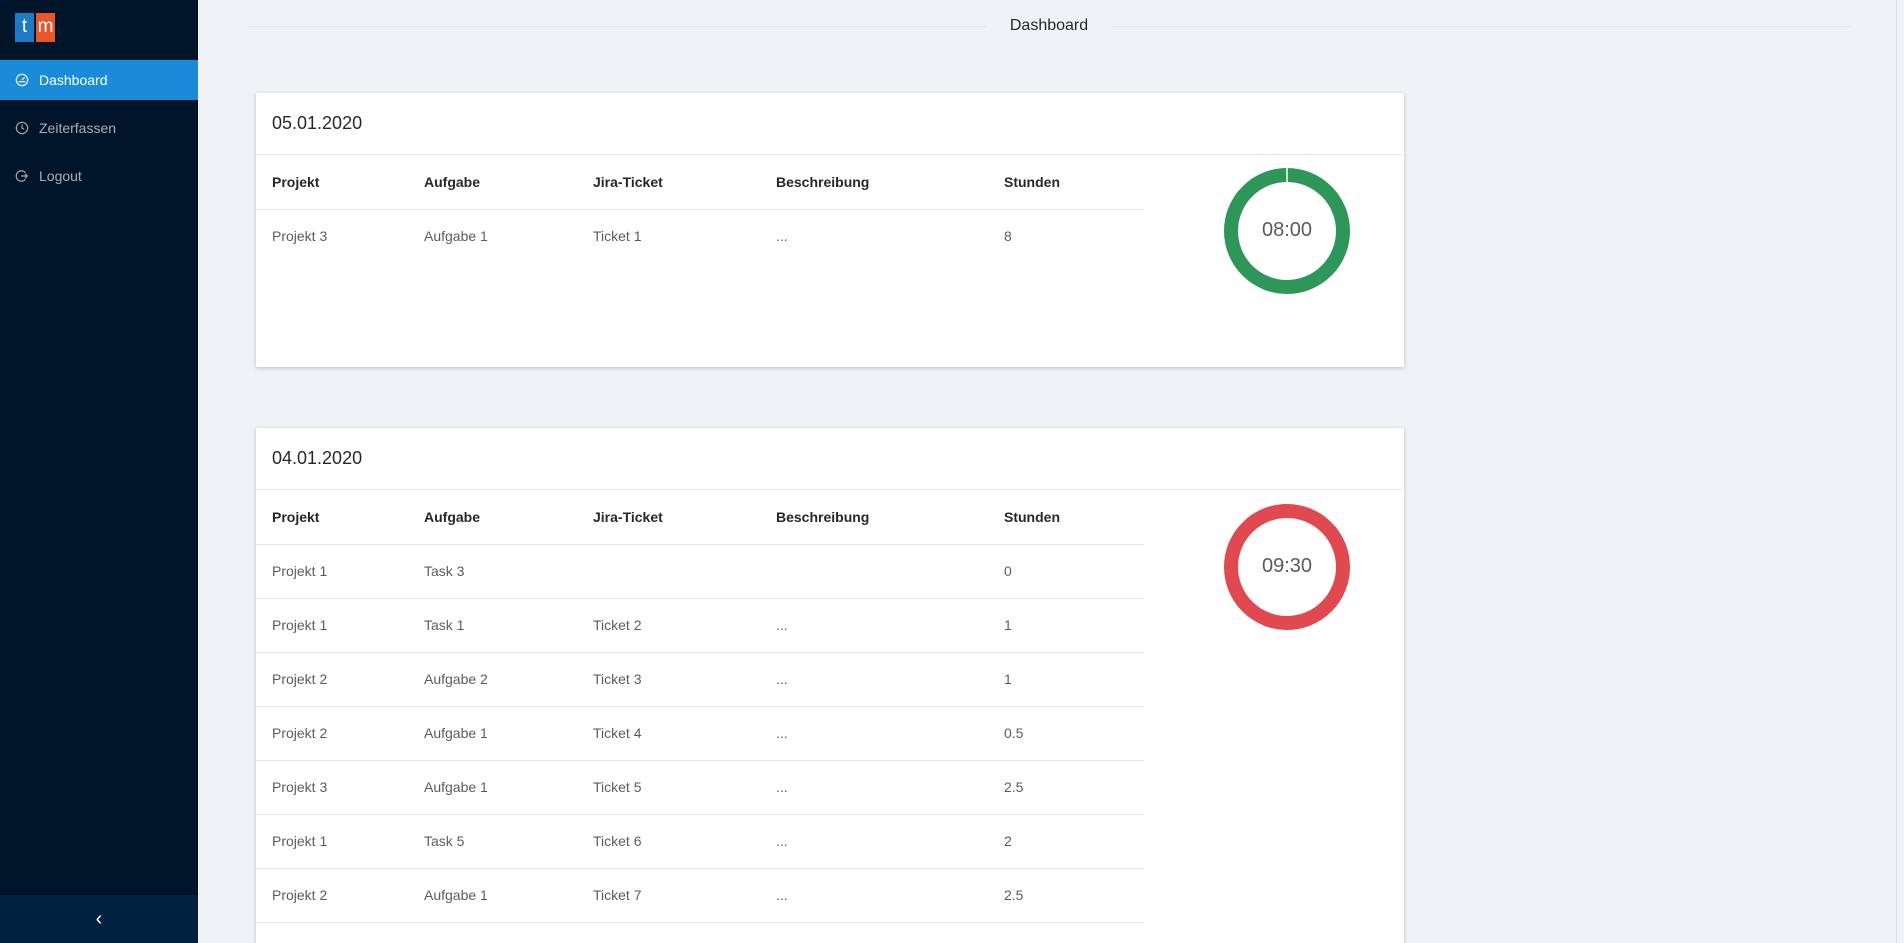  I want to click on cell-jira-ticket: Ticket 6, so click(668, 841).